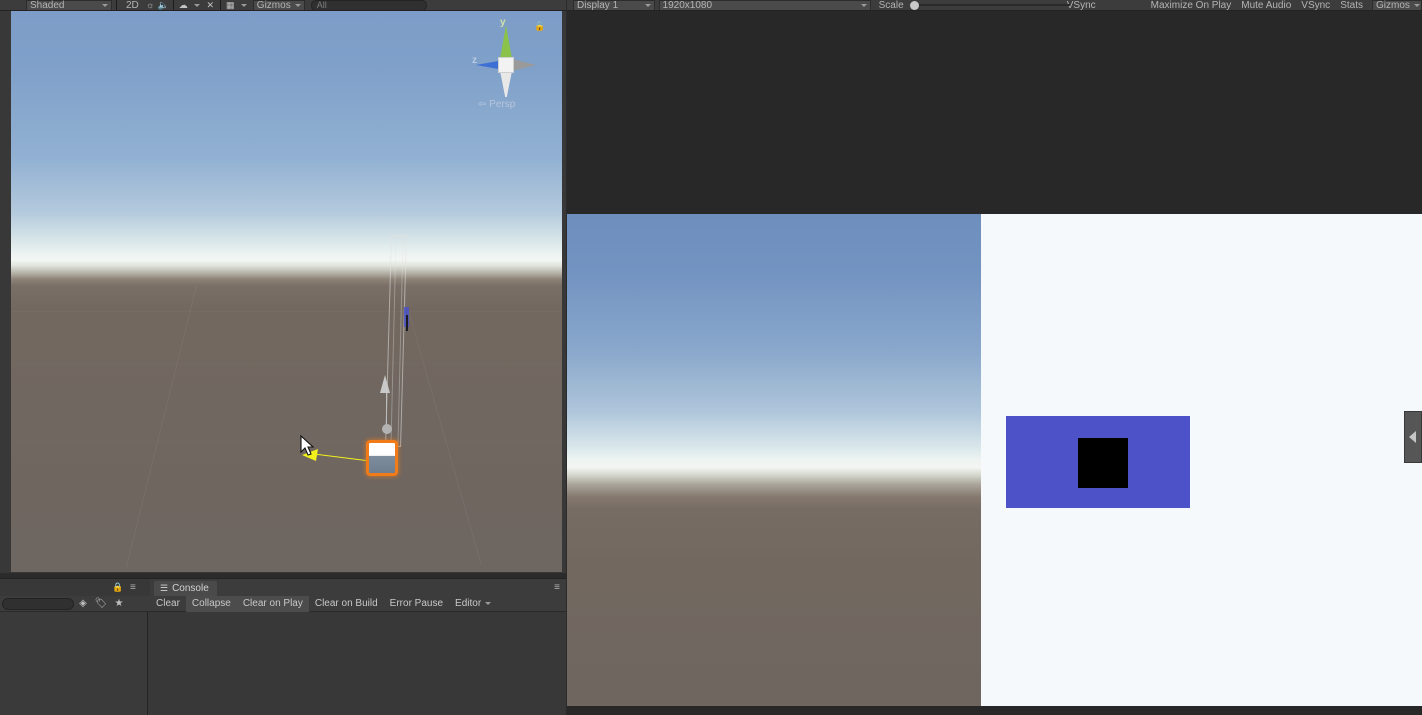 The width and height of the screenshot is (1422, 715). What do you see at coordinates (190, 588) in the screenshot?
I see `console-tab-label: Console` at bounding box center [190, 588].